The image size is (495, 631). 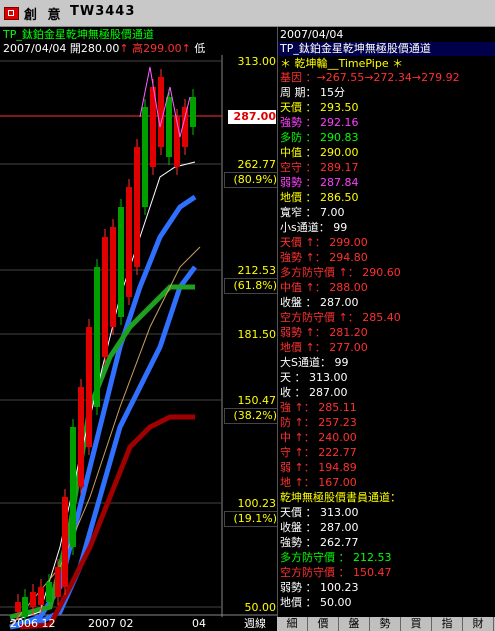 I want to click on price-axis-pct: (61.8%), so click(x=251, y=286).